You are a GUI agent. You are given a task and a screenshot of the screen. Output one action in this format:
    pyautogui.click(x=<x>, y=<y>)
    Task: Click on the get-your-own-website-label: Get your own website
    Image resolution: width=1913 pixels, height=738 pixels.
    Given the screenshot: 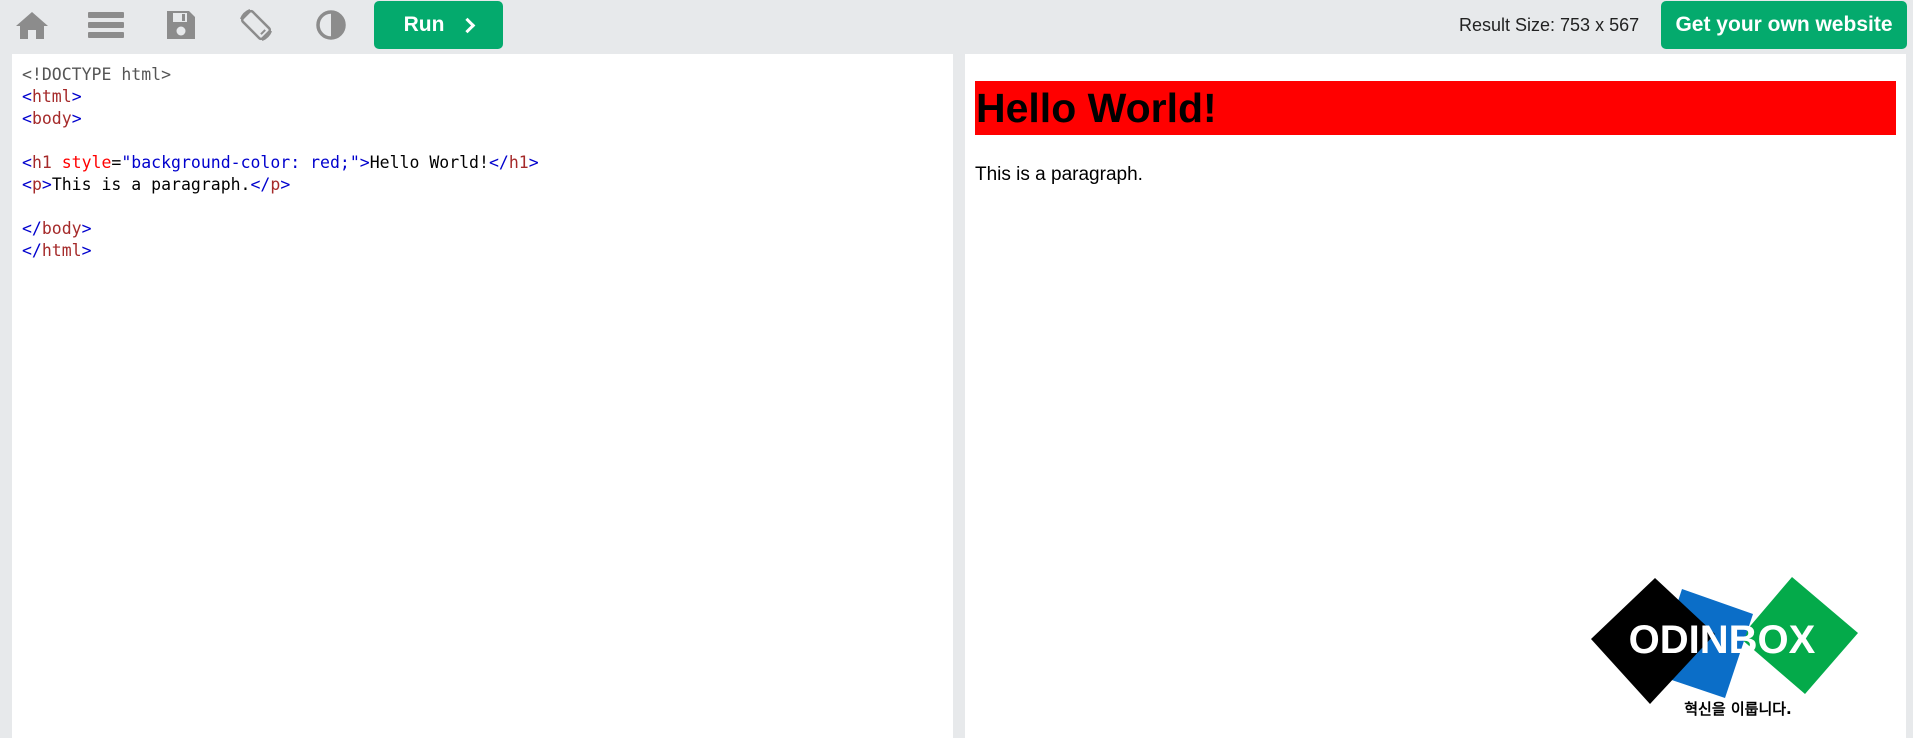 What is the action you would take?
    pyautogui.click(x=1784, y=24)
    